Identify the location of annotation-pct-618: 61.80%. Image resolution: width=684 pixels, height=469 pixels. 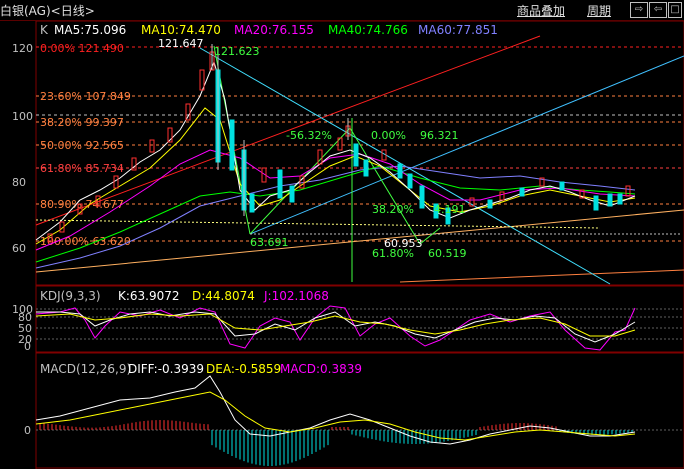
(393, 253).